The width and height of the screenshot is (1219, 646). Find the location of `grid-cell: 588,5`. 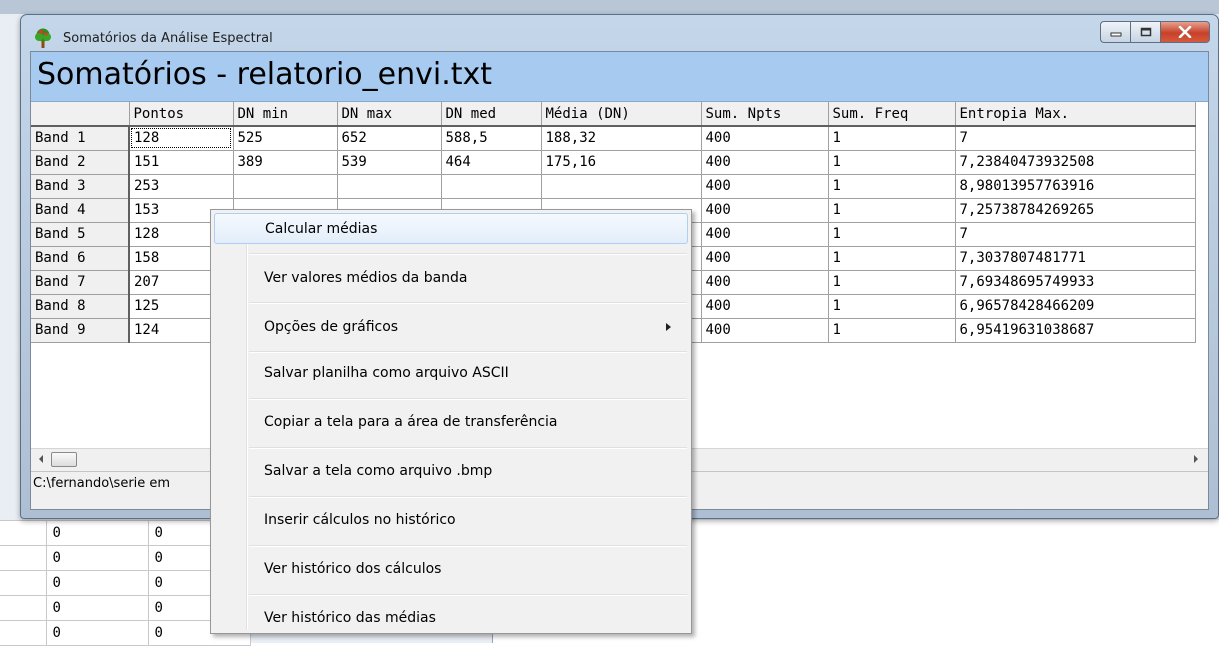

grid-cell: 588,5 is located at coordinates (491, 138).